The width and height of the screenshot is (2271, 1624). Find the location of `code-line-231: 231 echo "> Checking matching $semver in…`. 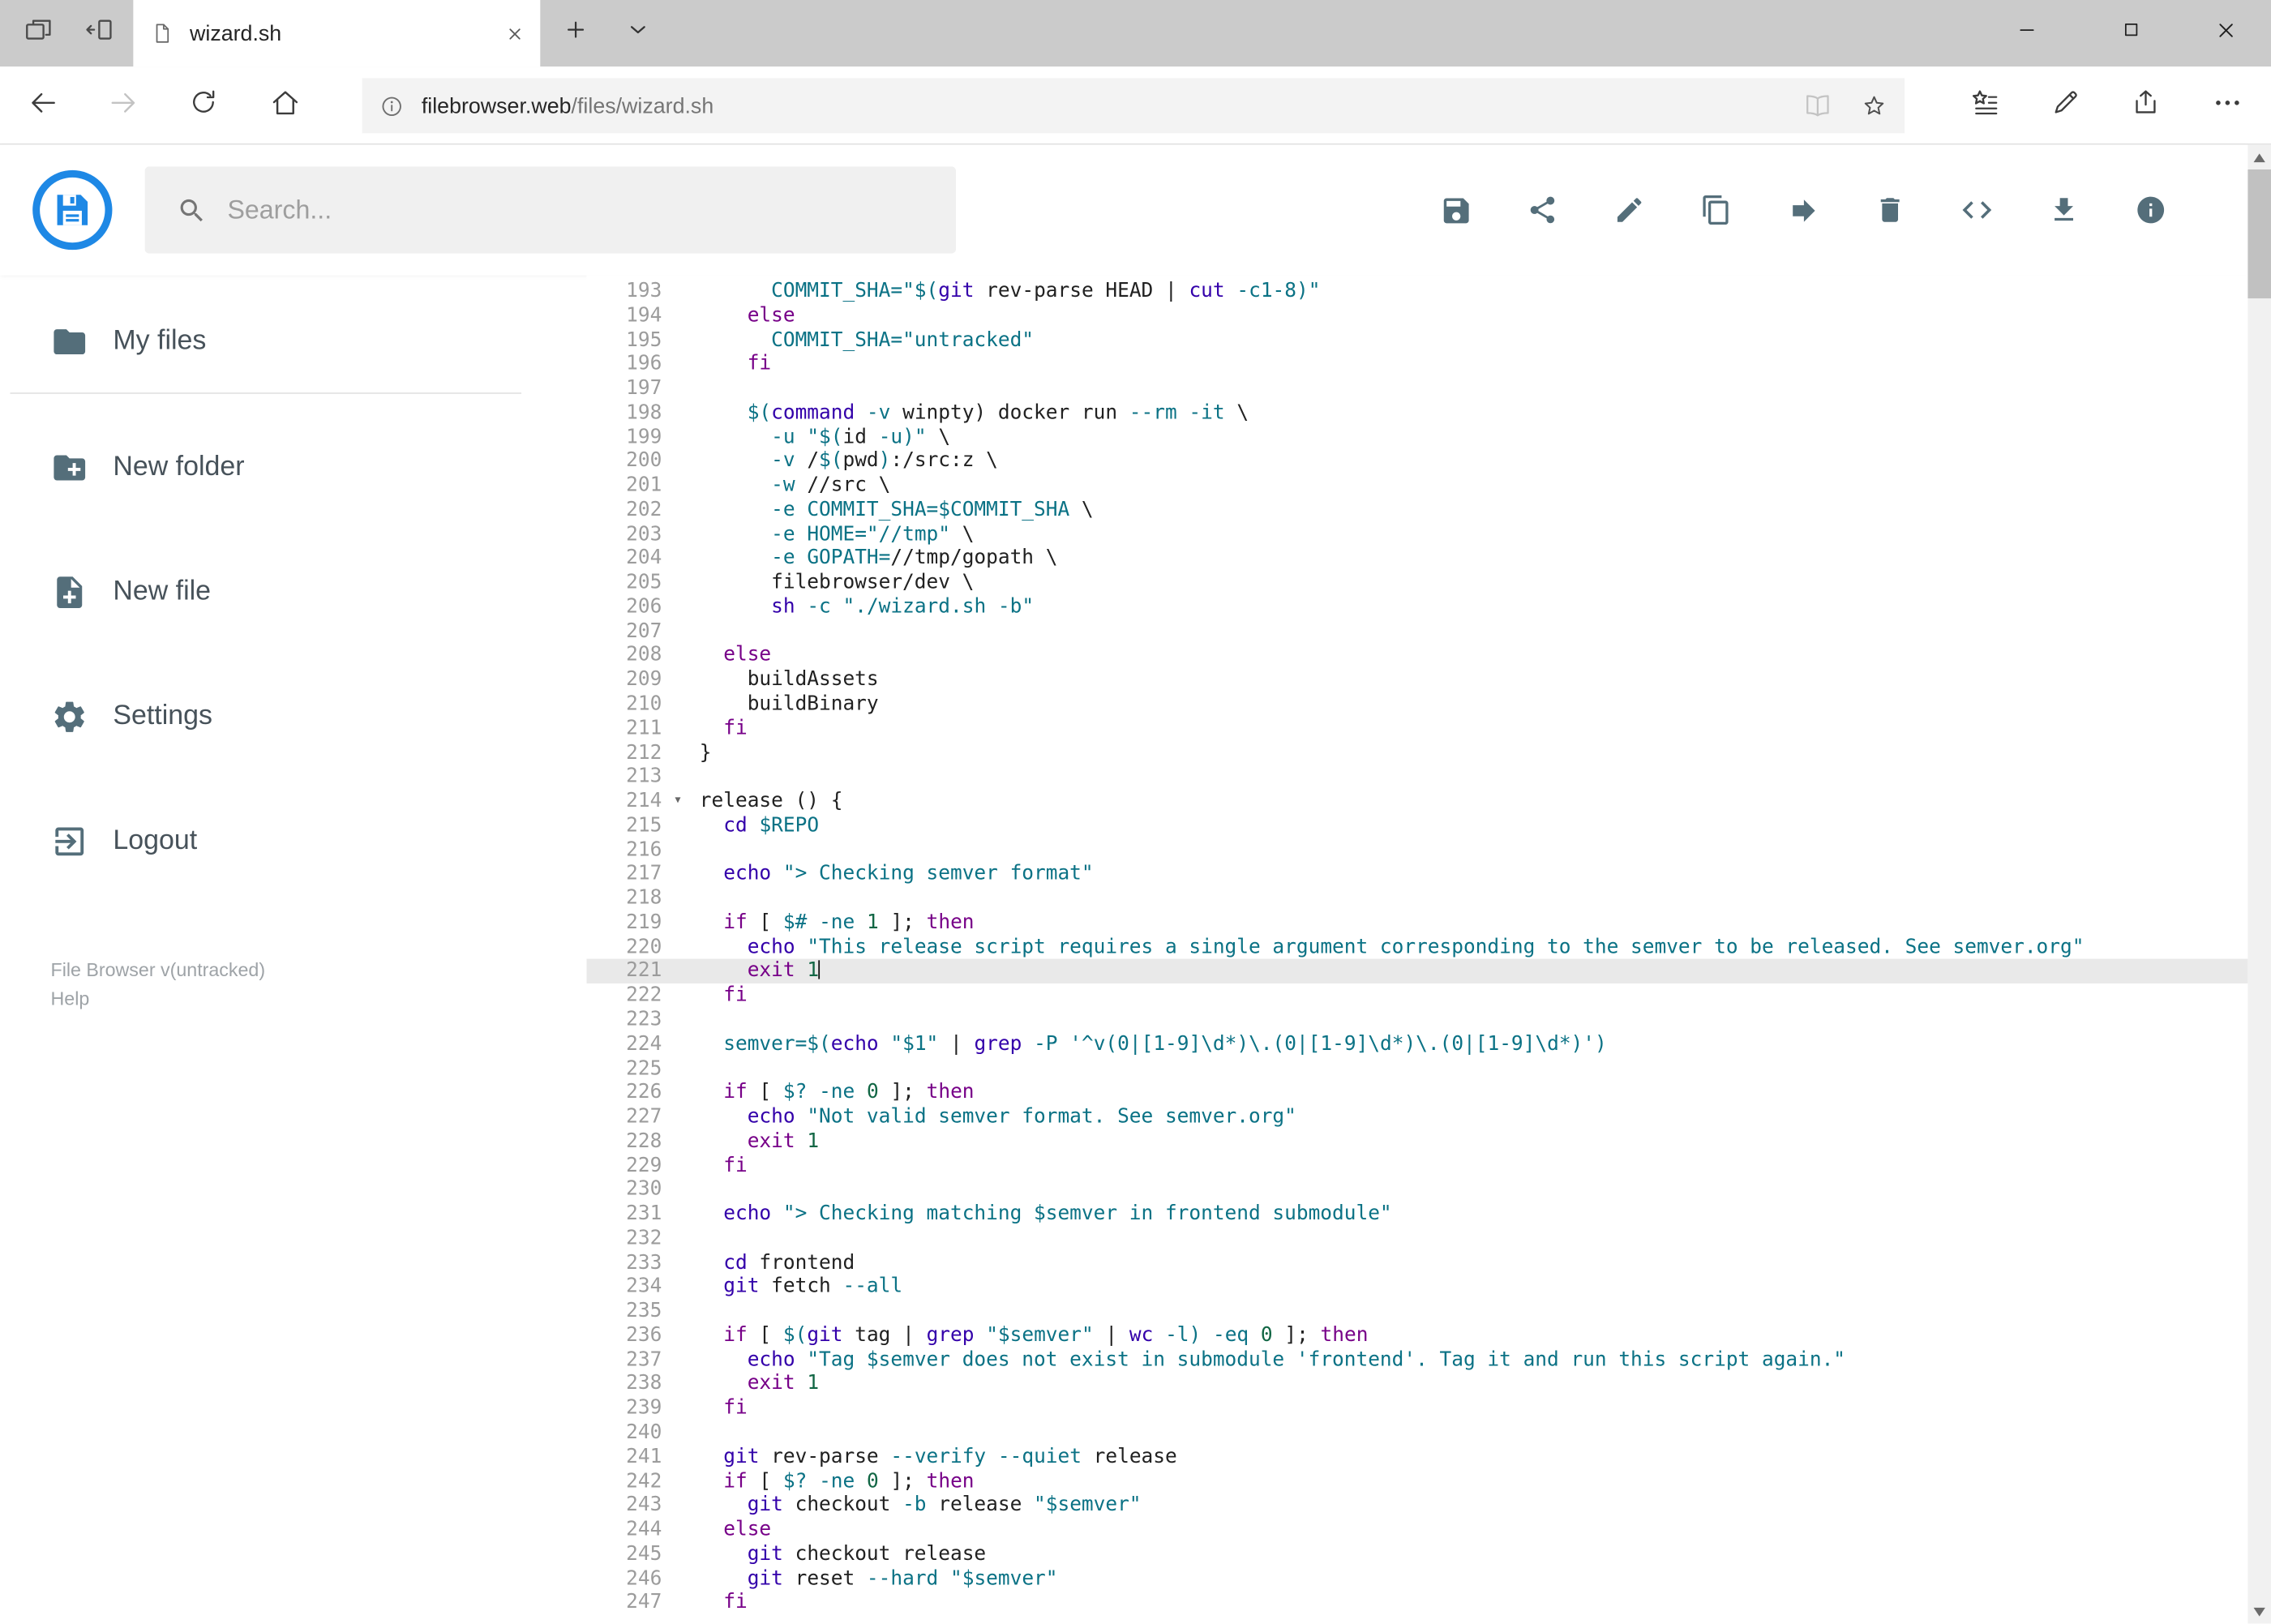

code-line-231: 231 echo "> Checking matching $semver in… is located at coordinates (1417, 1215).